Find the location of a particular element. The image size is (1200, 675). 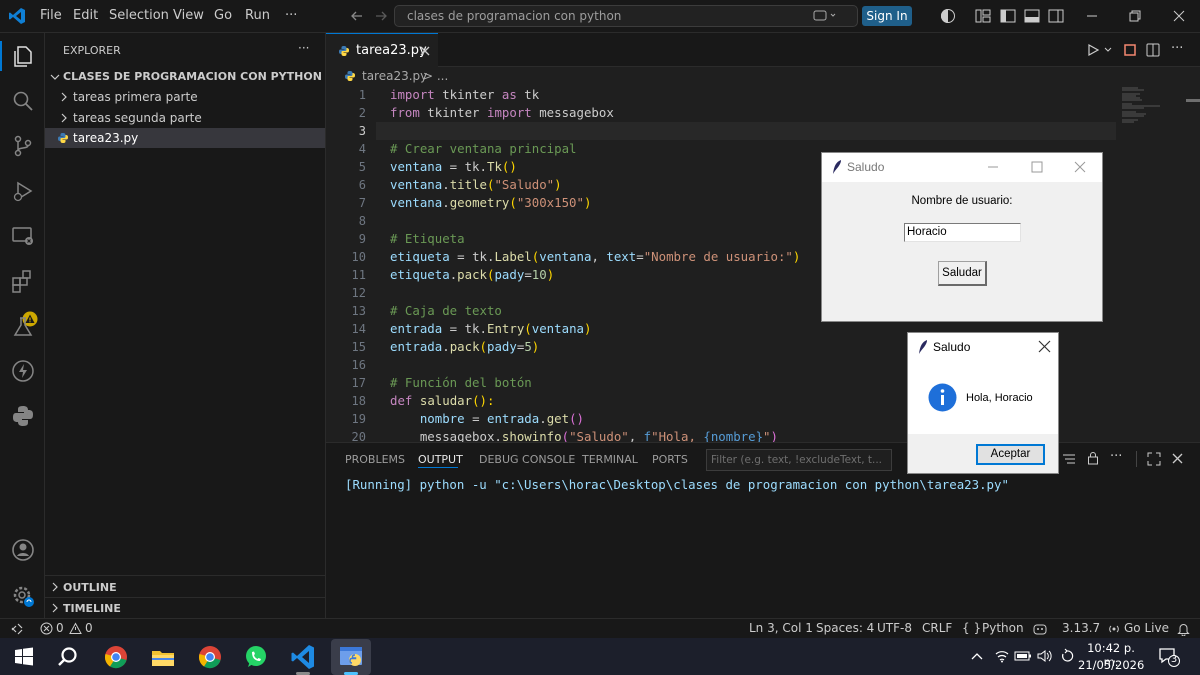

source-control-icon is located at coordinates (23, 146).